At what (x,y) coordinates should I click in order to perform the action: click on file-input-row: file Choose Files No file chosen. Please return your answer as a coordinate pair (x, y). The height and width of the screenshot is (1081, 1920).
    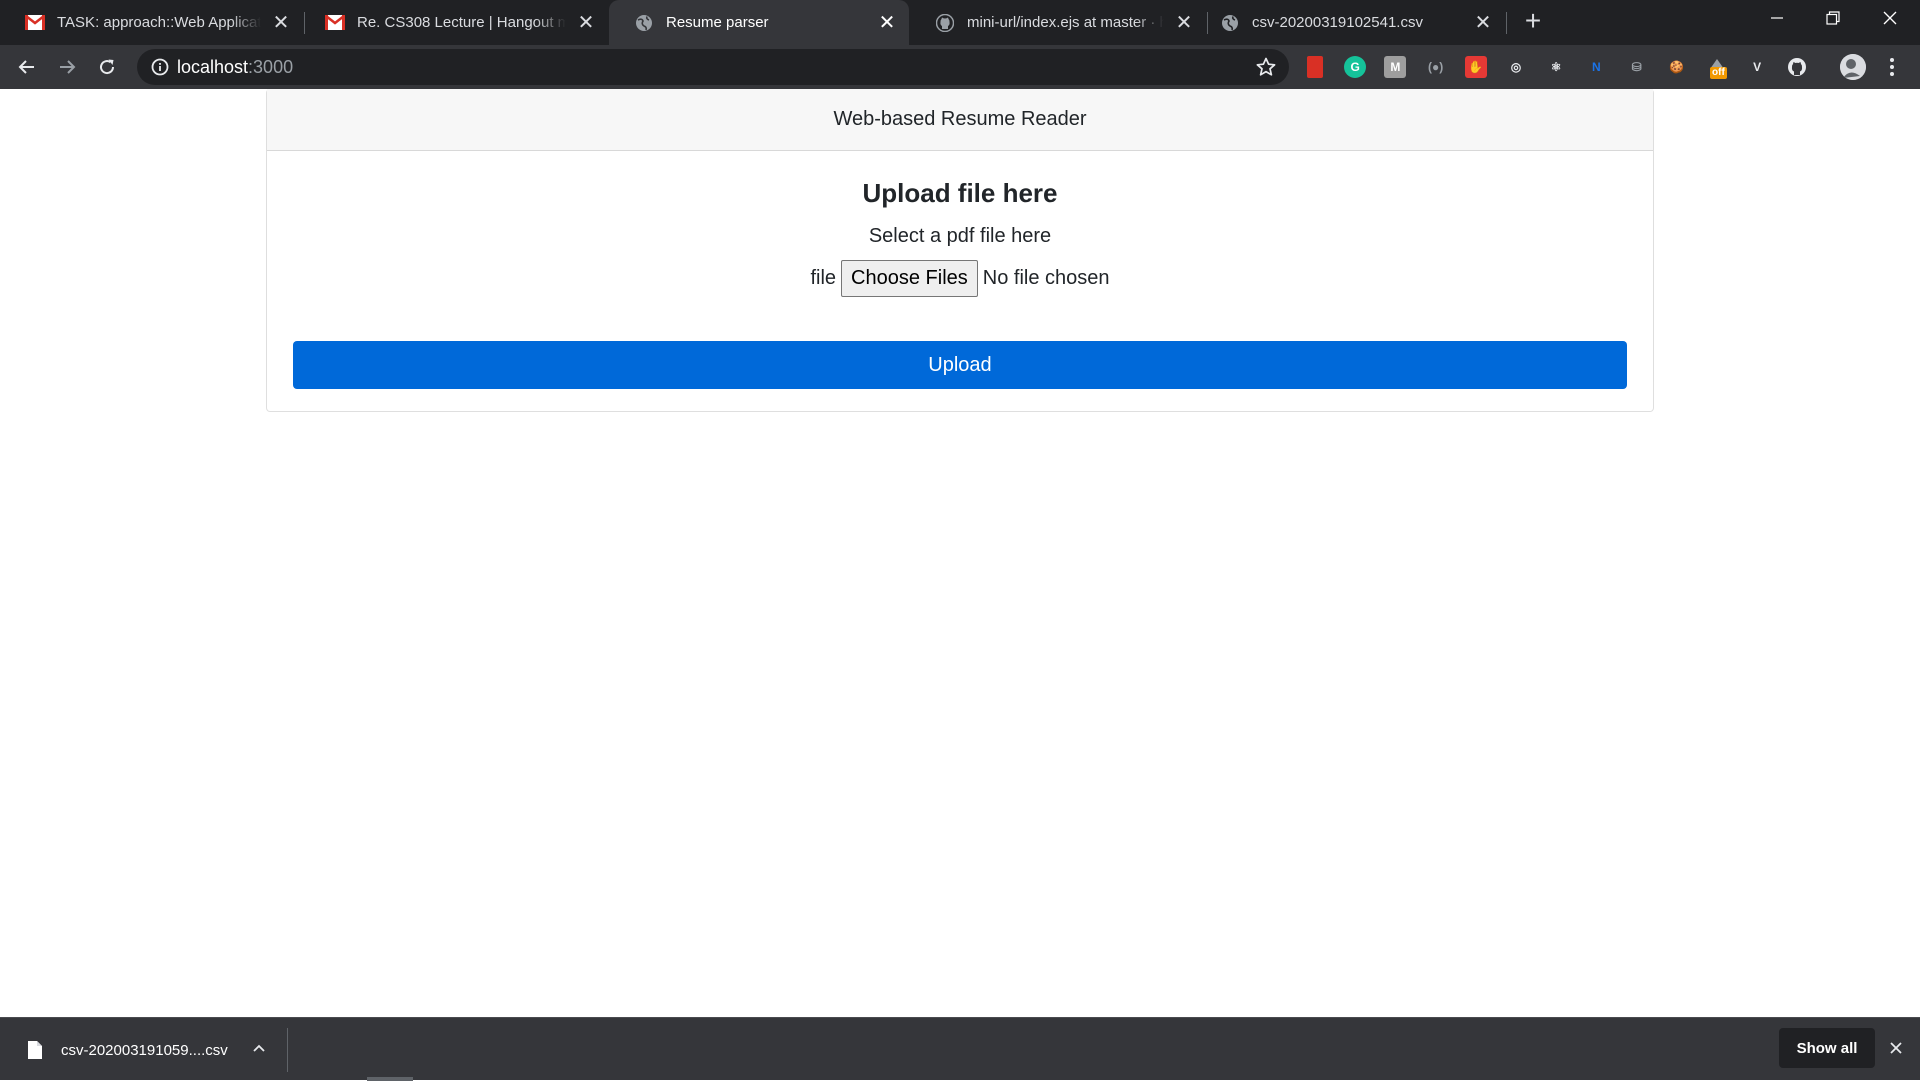
    Looking at the image, I should click on (960, 278).